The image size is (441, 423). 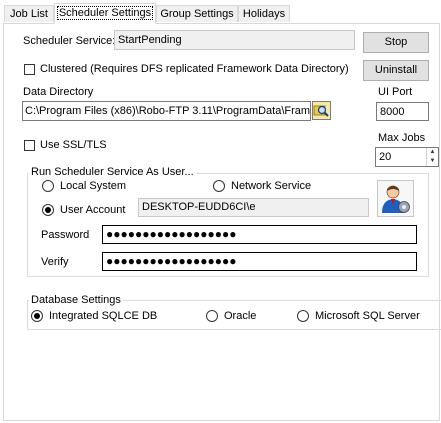 I want to click on user-settings-icon, so click(x=395, y=198).